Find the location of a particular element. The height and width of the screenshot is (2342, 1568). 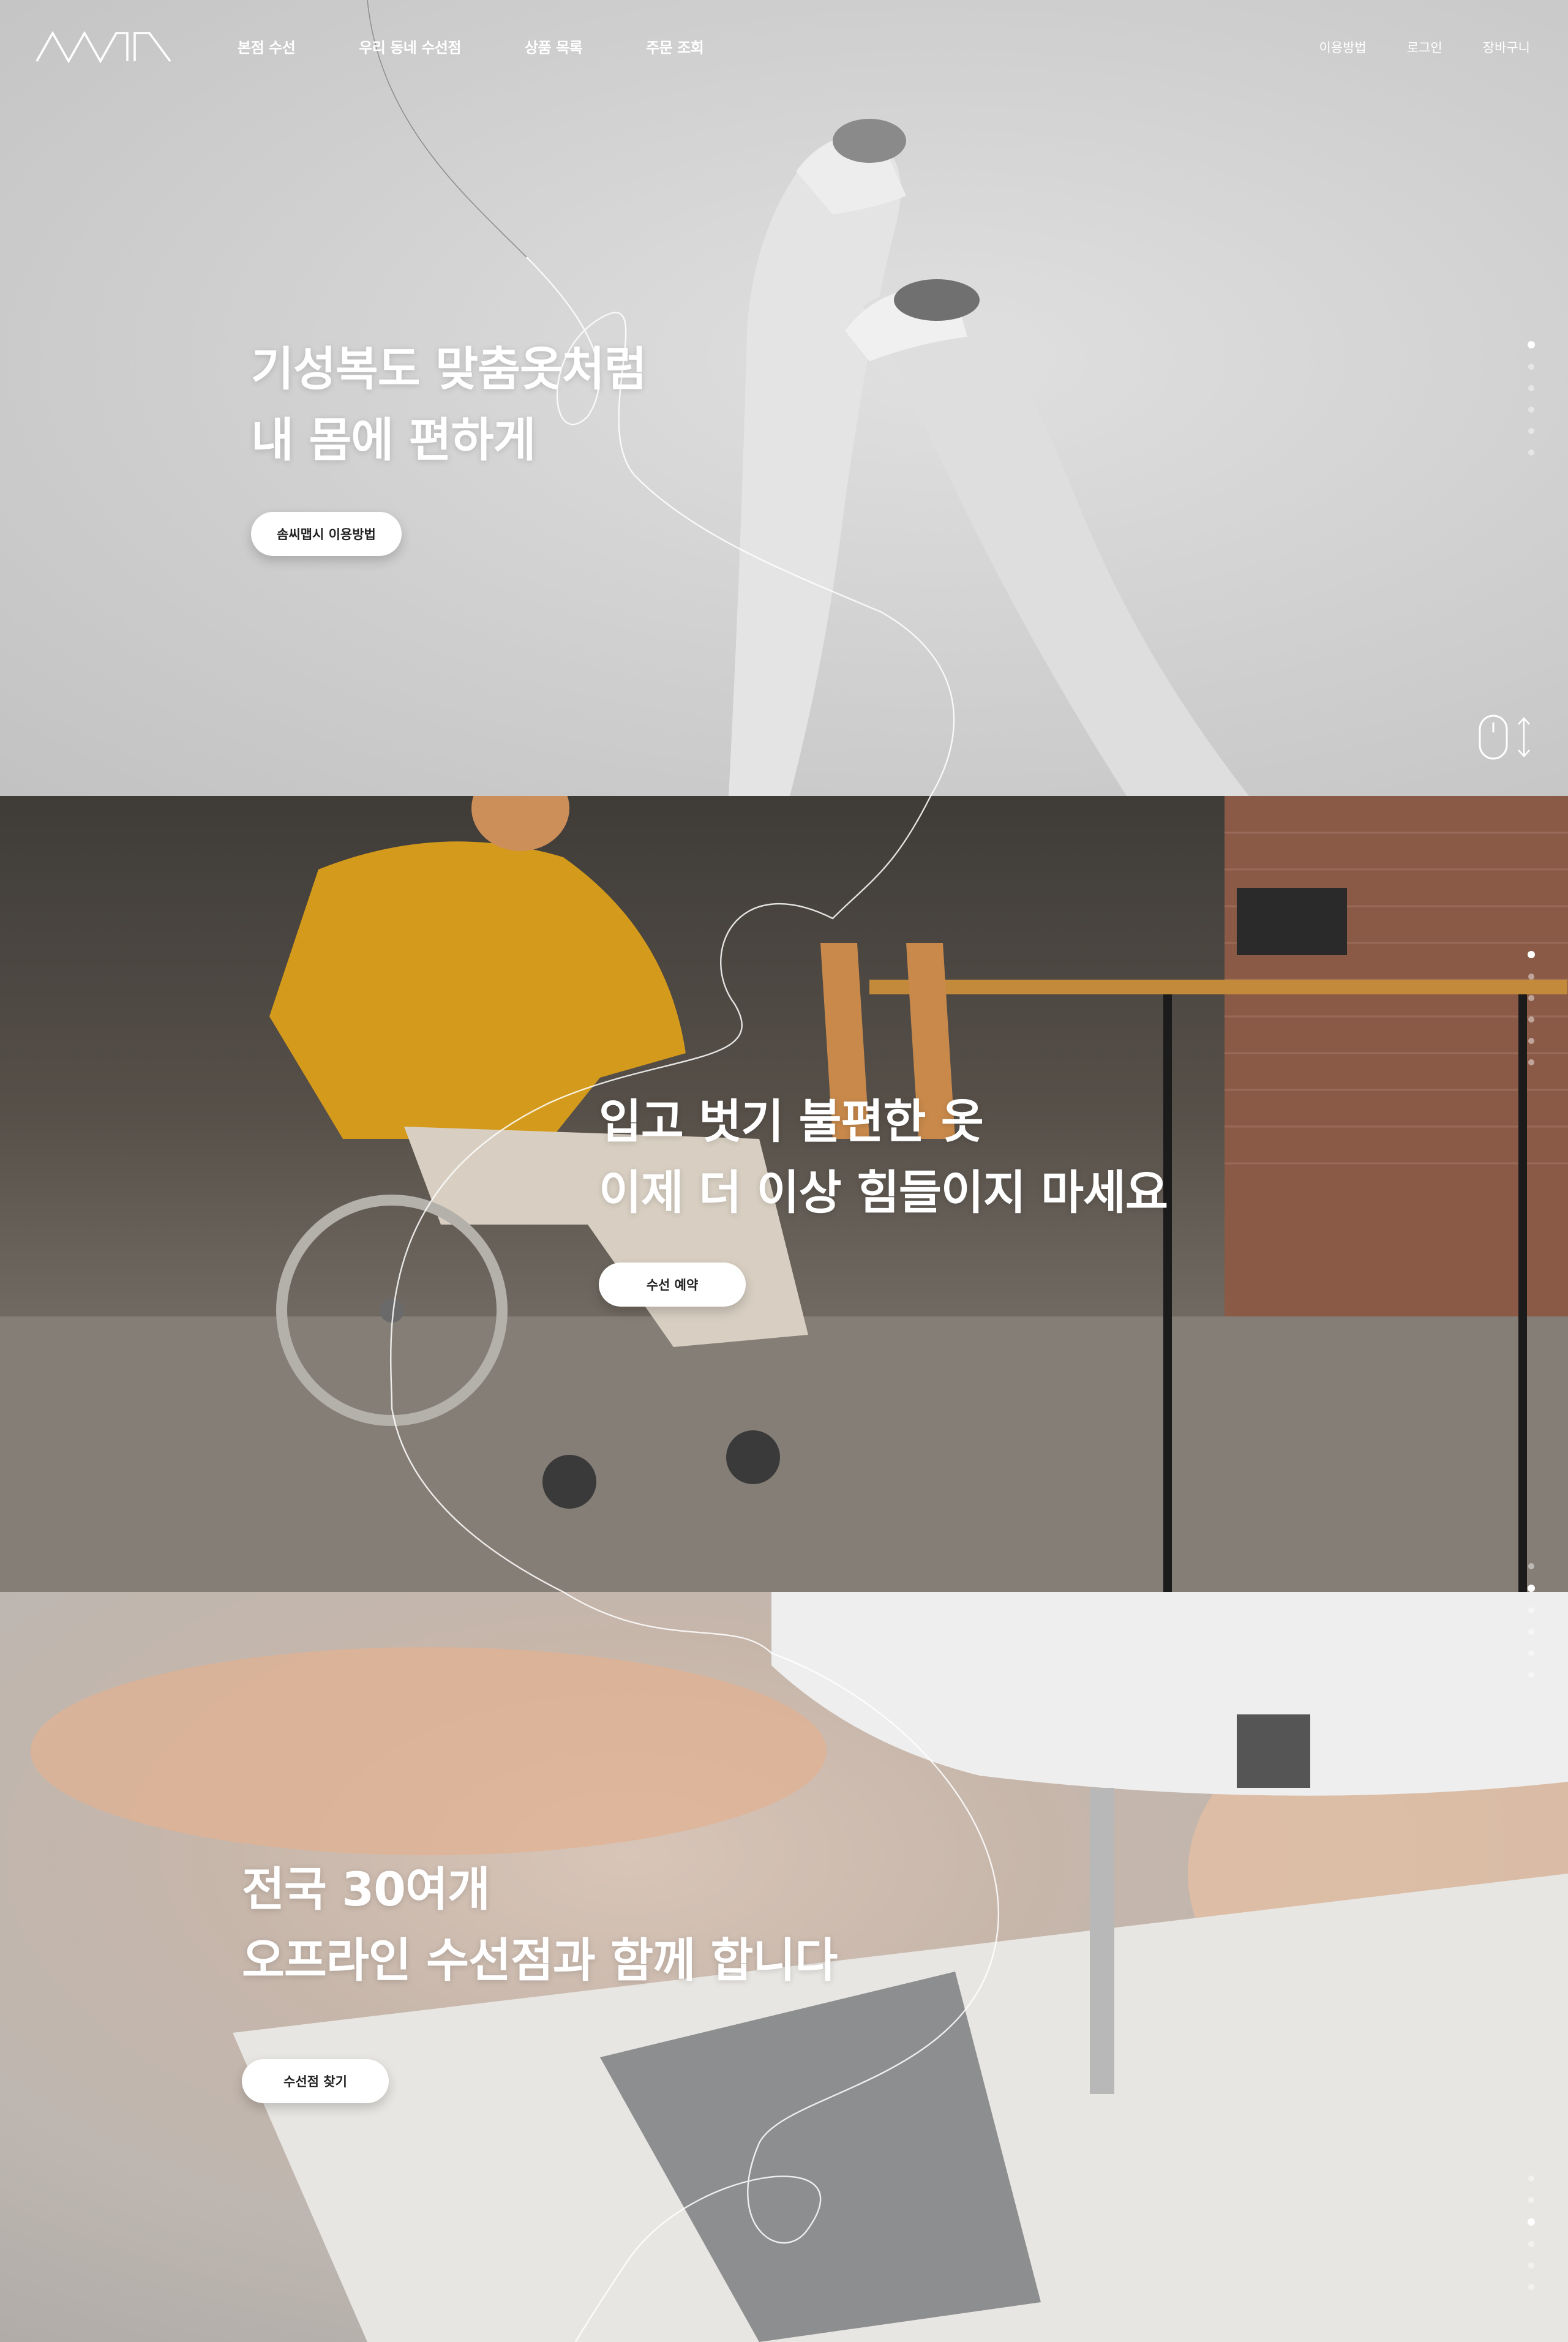

util-how-to-use: 이용방법 is located at coordinates (1342, 47).